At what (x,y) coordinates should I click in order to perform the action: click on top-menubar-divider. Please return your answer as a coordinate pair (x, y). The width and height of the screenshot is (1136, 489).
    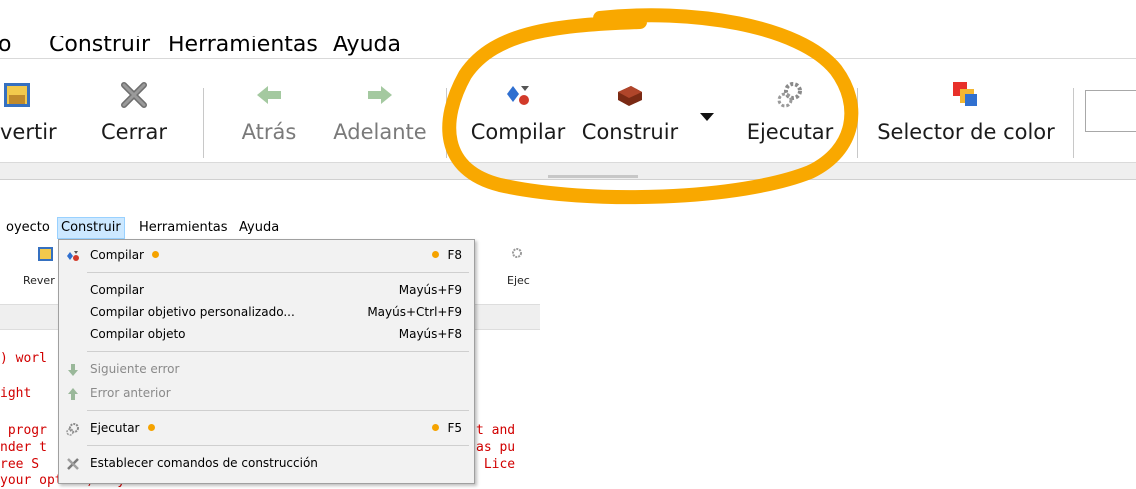
    Looking at the image, I should click on (568, 58).